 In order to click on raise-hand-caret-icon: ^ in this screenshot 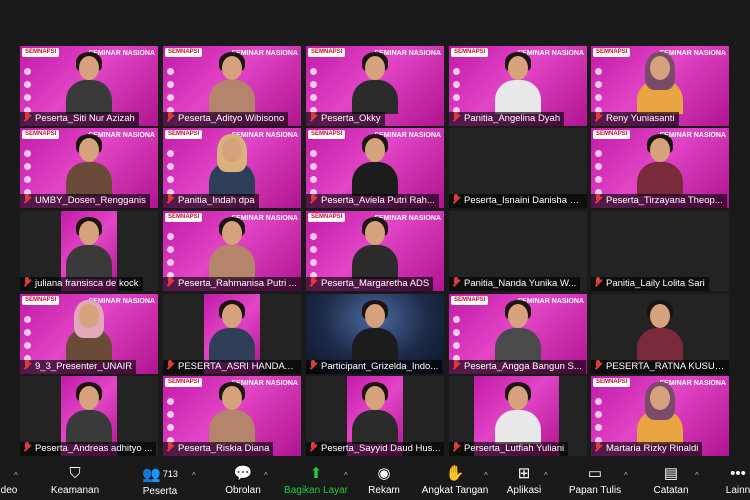, I will do `click(486, 475)`.